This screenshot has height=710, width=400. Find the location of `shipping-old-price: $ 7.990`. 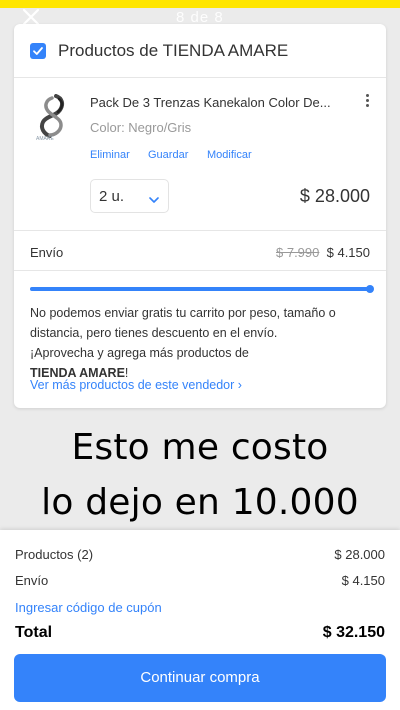

shipping-old-price: $ 7.990 is located at coordinates (298, 252).